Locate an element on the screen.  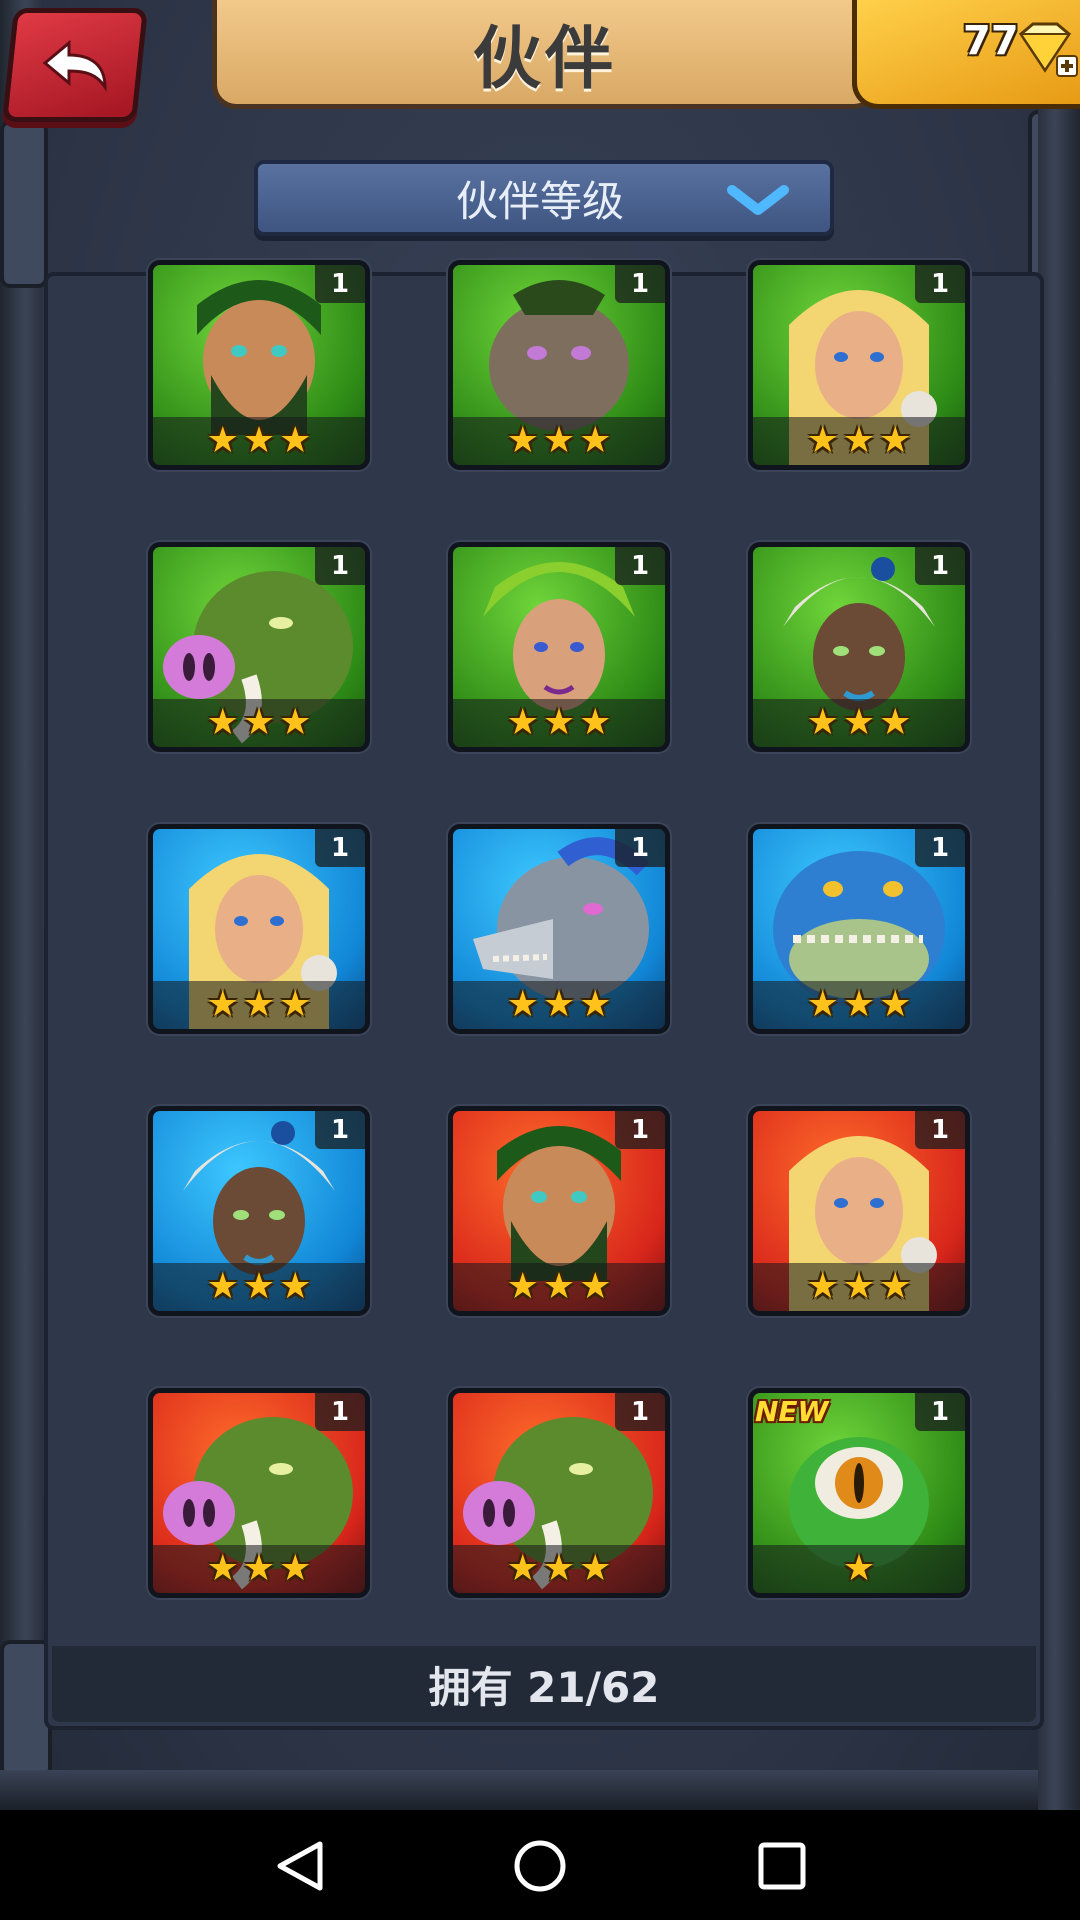
title-banner: 伙伴 is located at coordinates (545, 54).